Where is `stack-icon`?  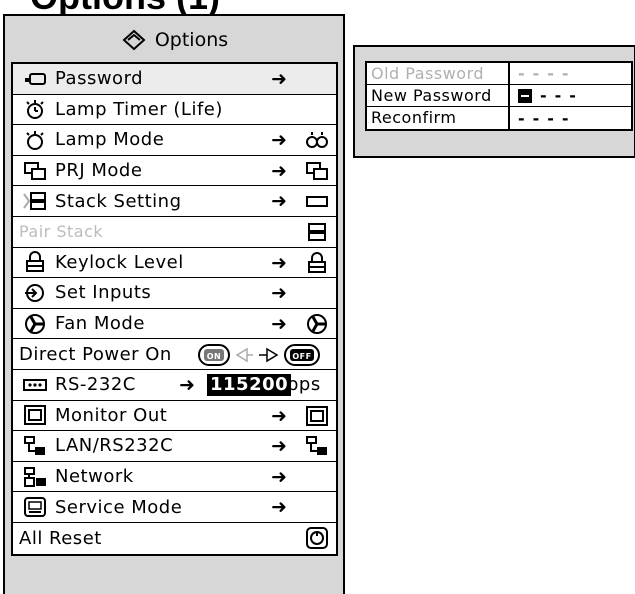 stack-icon is located at coordinates (34, 201).